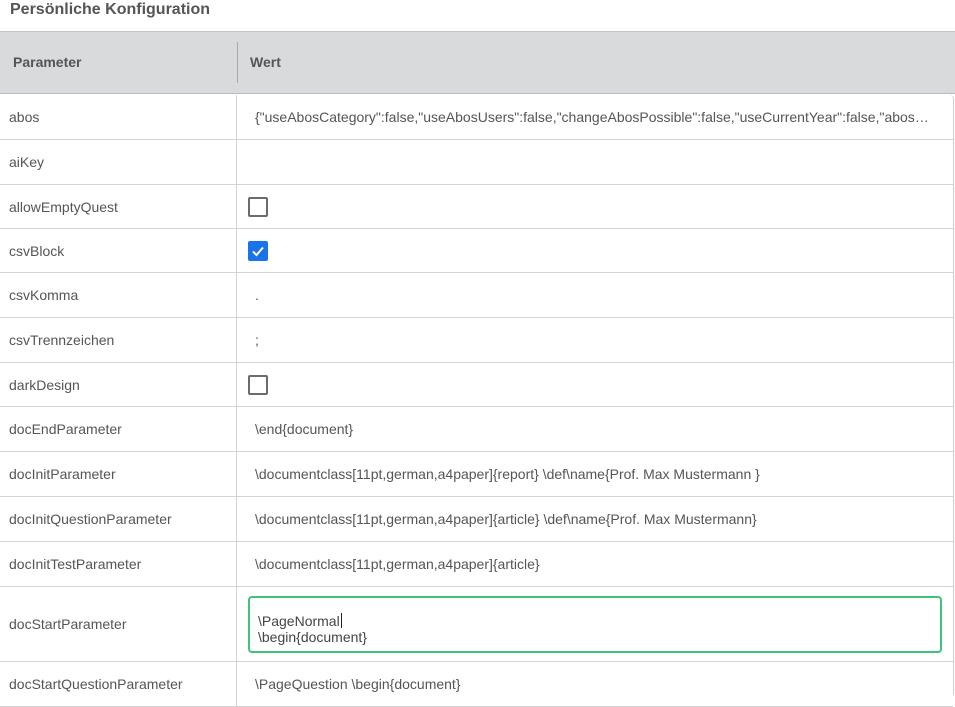 The width and height of the screenshot is (955, 707). I want to click on param-name: darkDesign, so click(44, 384).